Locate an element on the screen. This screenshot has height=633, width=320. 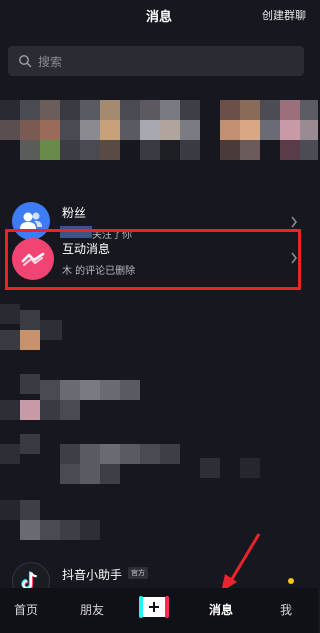
plus-icon is located at coordinates (154, 607).